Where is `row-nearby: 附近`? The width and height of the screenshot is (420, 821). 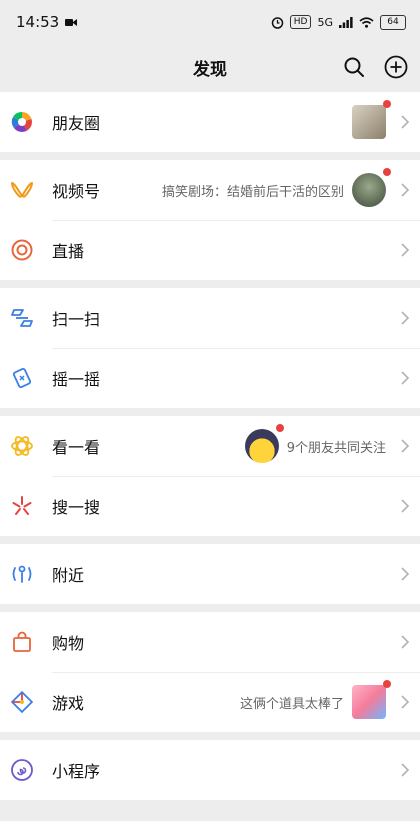 row-nearby: 附近 is located at coordinates (210, 574).